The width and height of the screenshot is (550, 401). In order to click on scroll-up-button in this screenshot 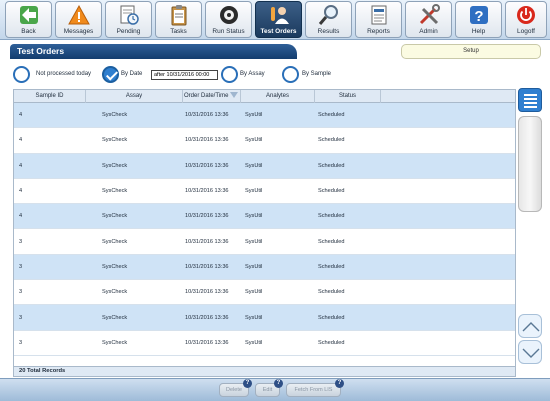, I will do `click(530, 326)`.